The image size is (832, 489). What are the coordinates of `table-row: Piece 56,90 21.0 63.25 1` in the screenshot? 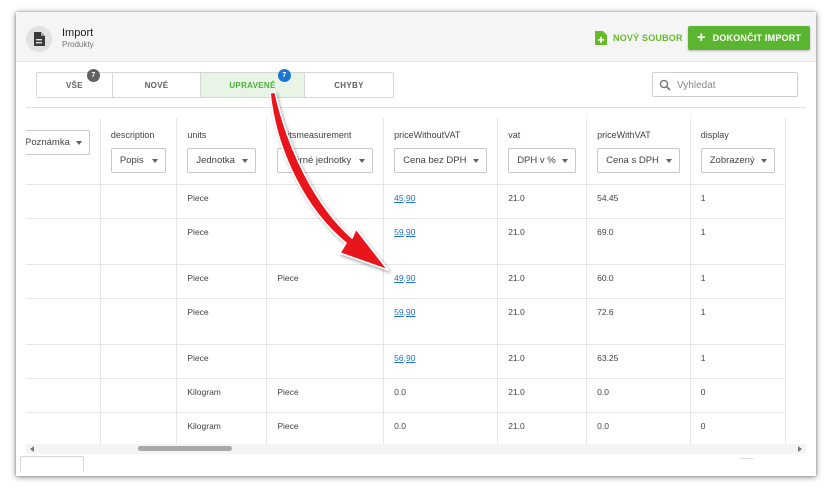 It's located at (406, 361).